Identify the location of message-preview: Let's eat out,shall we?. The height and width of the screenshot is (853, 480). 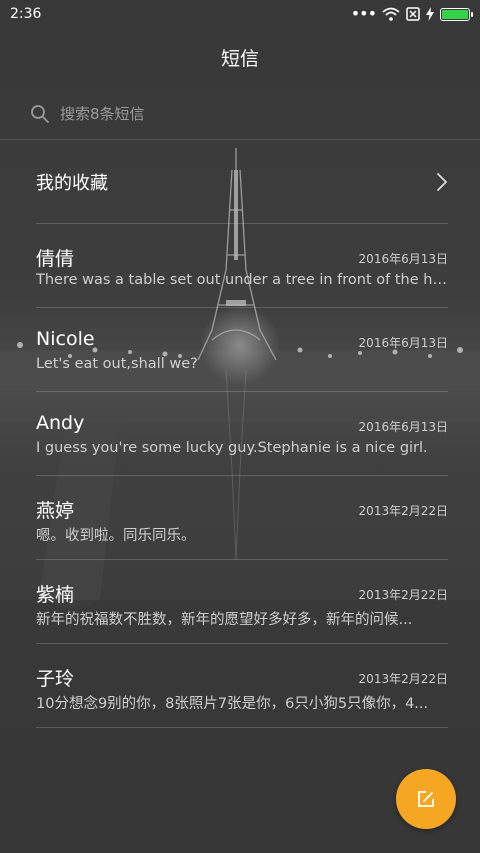
(117, 364).